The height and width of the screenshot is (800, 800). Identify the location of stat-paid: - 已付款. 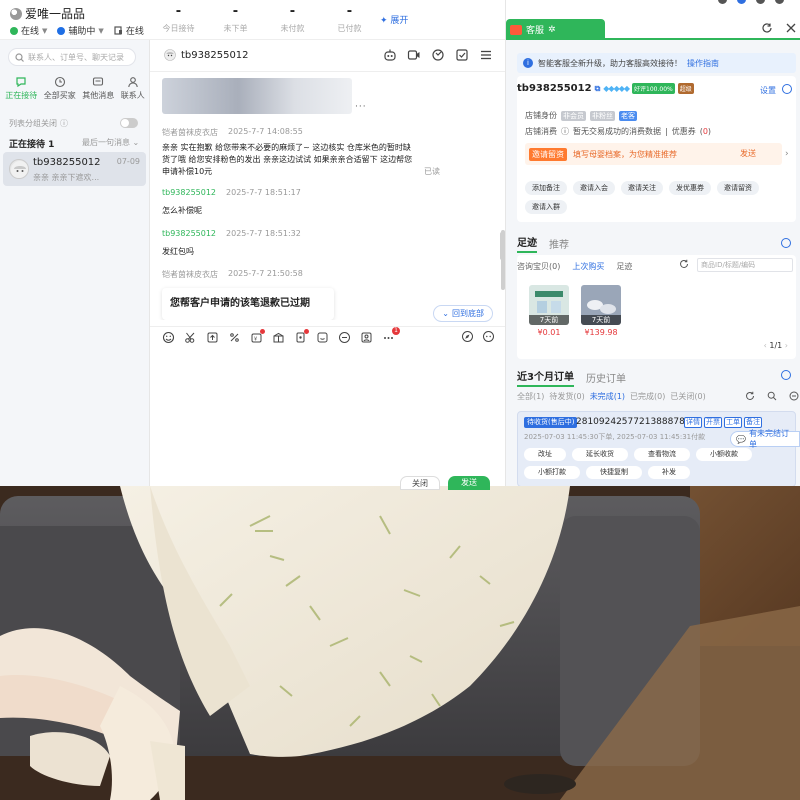
(349, 19).